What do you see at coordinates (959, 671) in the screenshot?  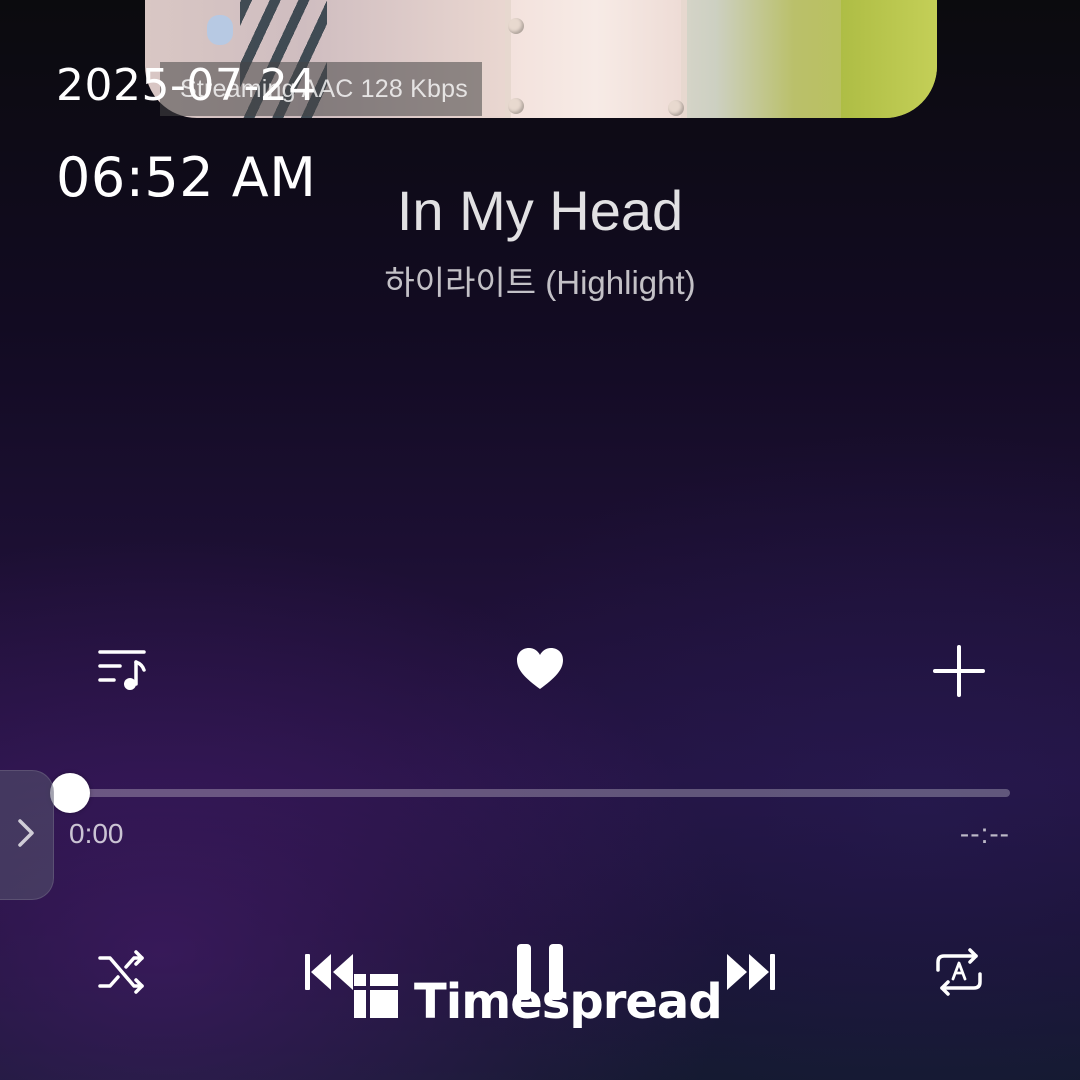 I see `plus-icon` at bounding box center [959, 671].